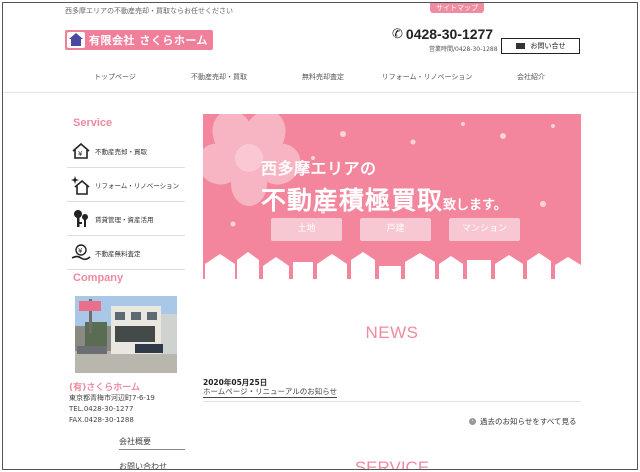 This screenshot has height=472, width=640. I want to click on arrow-circle-icon: ›, so click(472, 421).